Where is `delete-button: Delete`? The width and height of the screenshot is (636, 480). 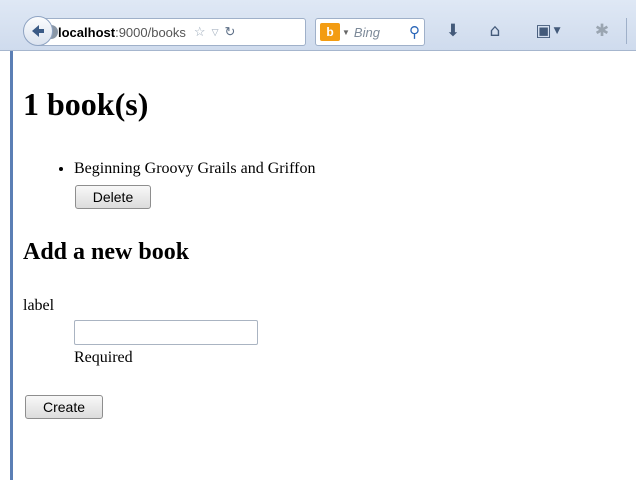 delete-button: Delete is located at coordinates (113, 197).